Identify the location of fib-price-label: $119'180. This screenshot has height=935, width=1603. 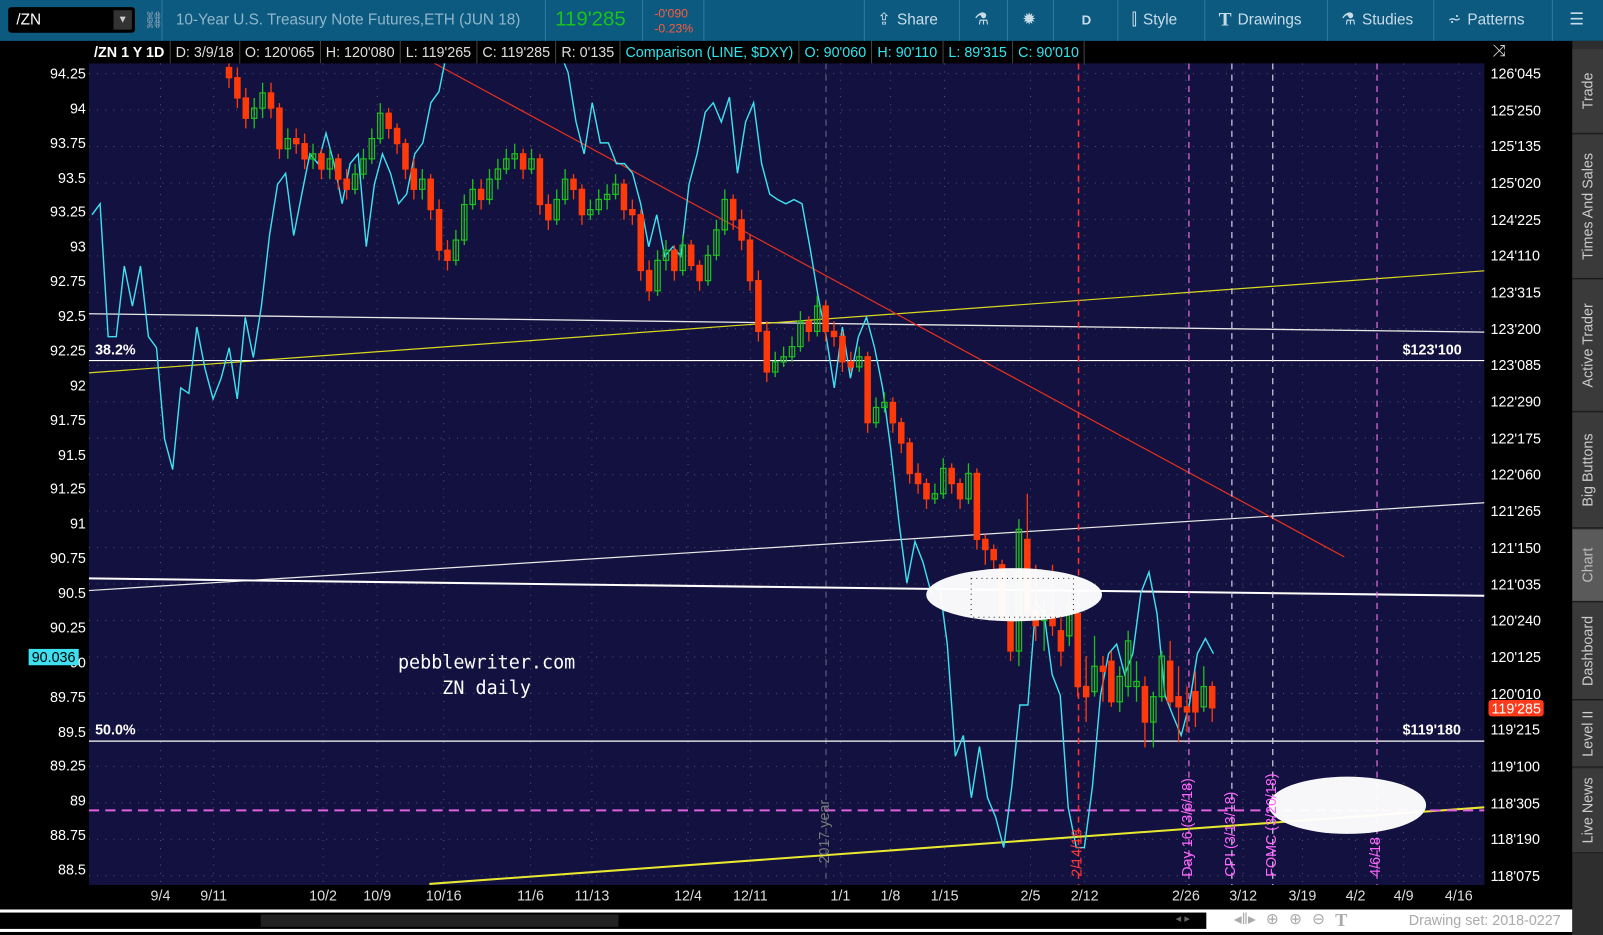
(1431, 730).